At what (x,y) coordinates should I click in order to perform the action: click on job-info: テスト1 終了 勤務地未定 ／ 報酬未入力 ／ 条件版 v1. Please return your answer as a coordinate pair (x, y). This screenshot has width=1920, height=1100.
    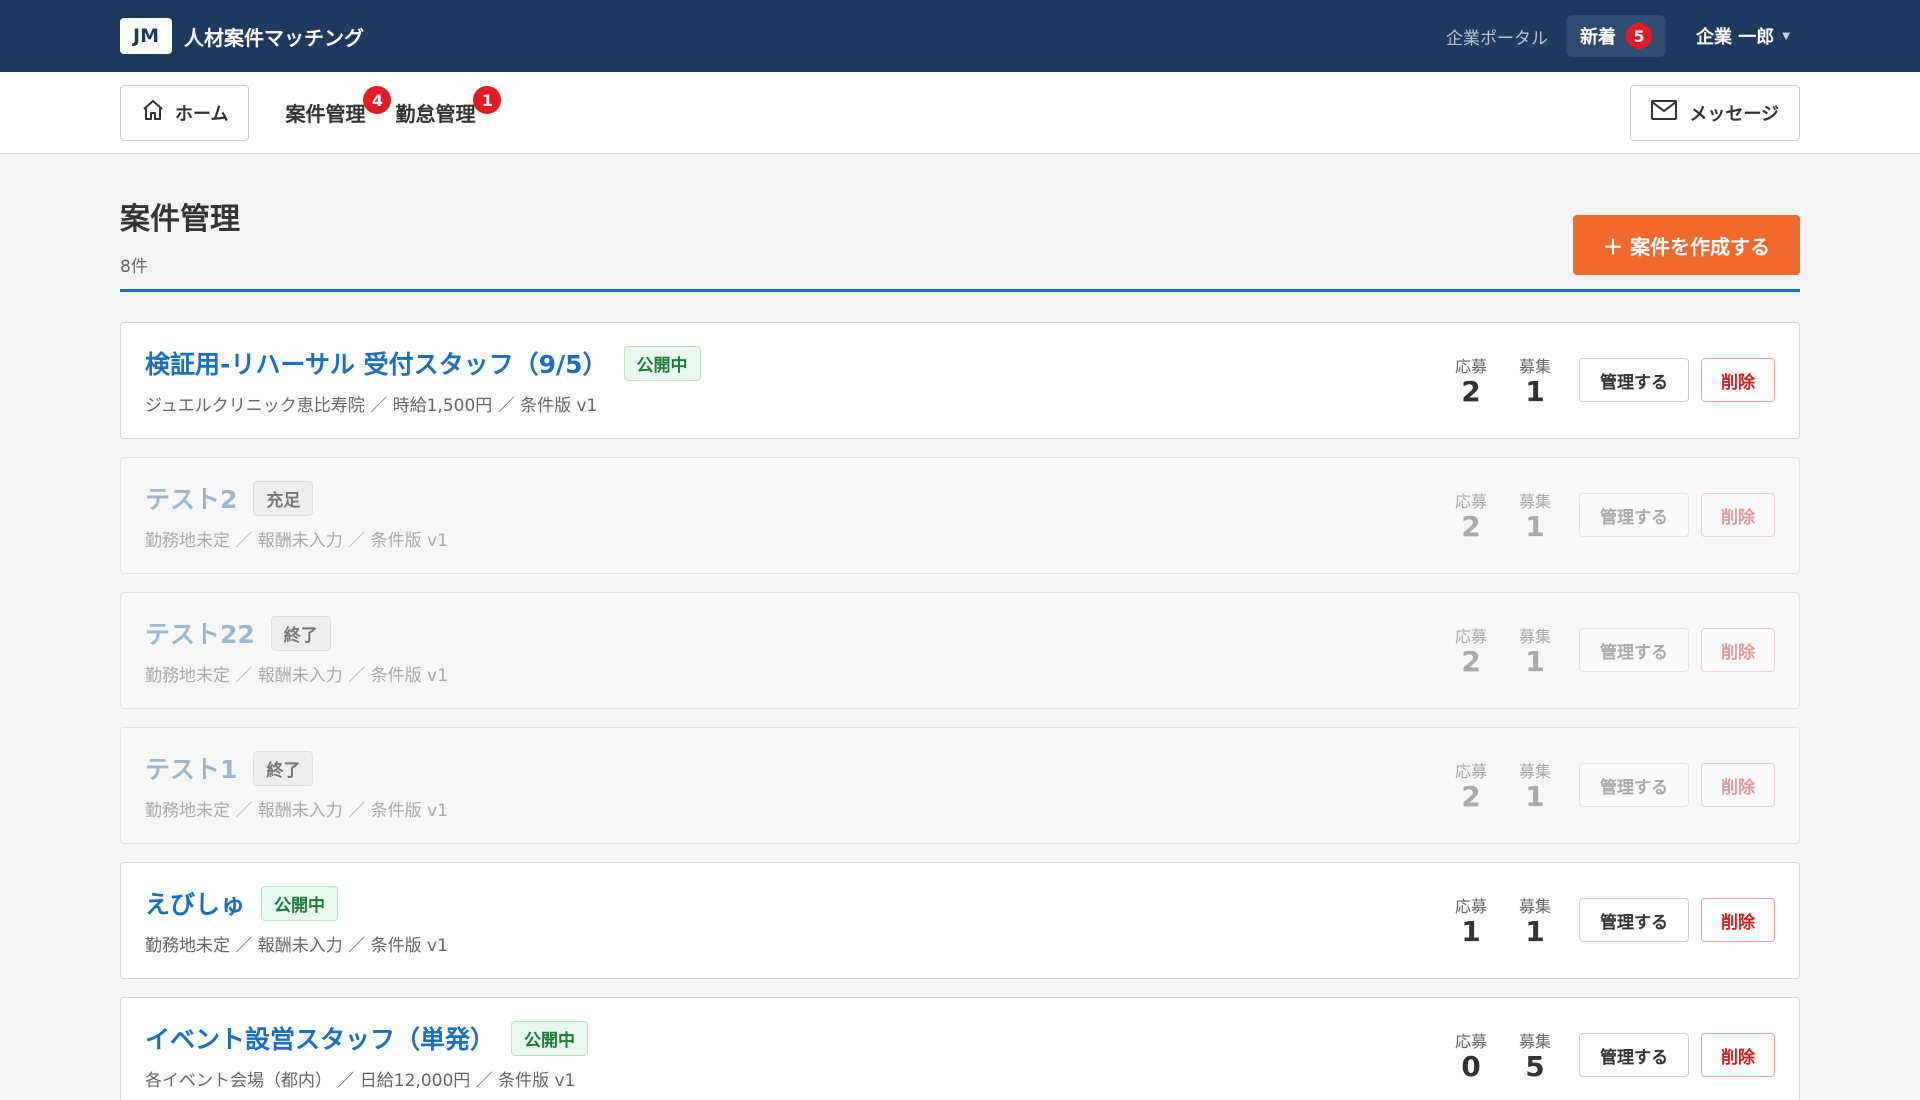
    Looking at the image, I should click on (296, 785).